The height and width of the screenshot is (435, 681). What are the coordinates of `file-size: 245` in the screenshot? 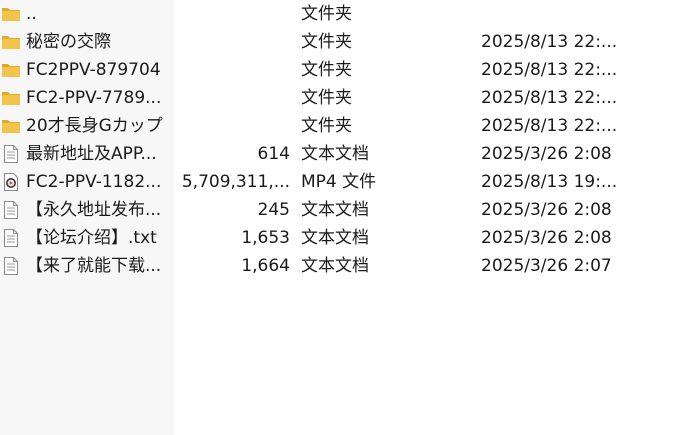 It's located at (273, 210).